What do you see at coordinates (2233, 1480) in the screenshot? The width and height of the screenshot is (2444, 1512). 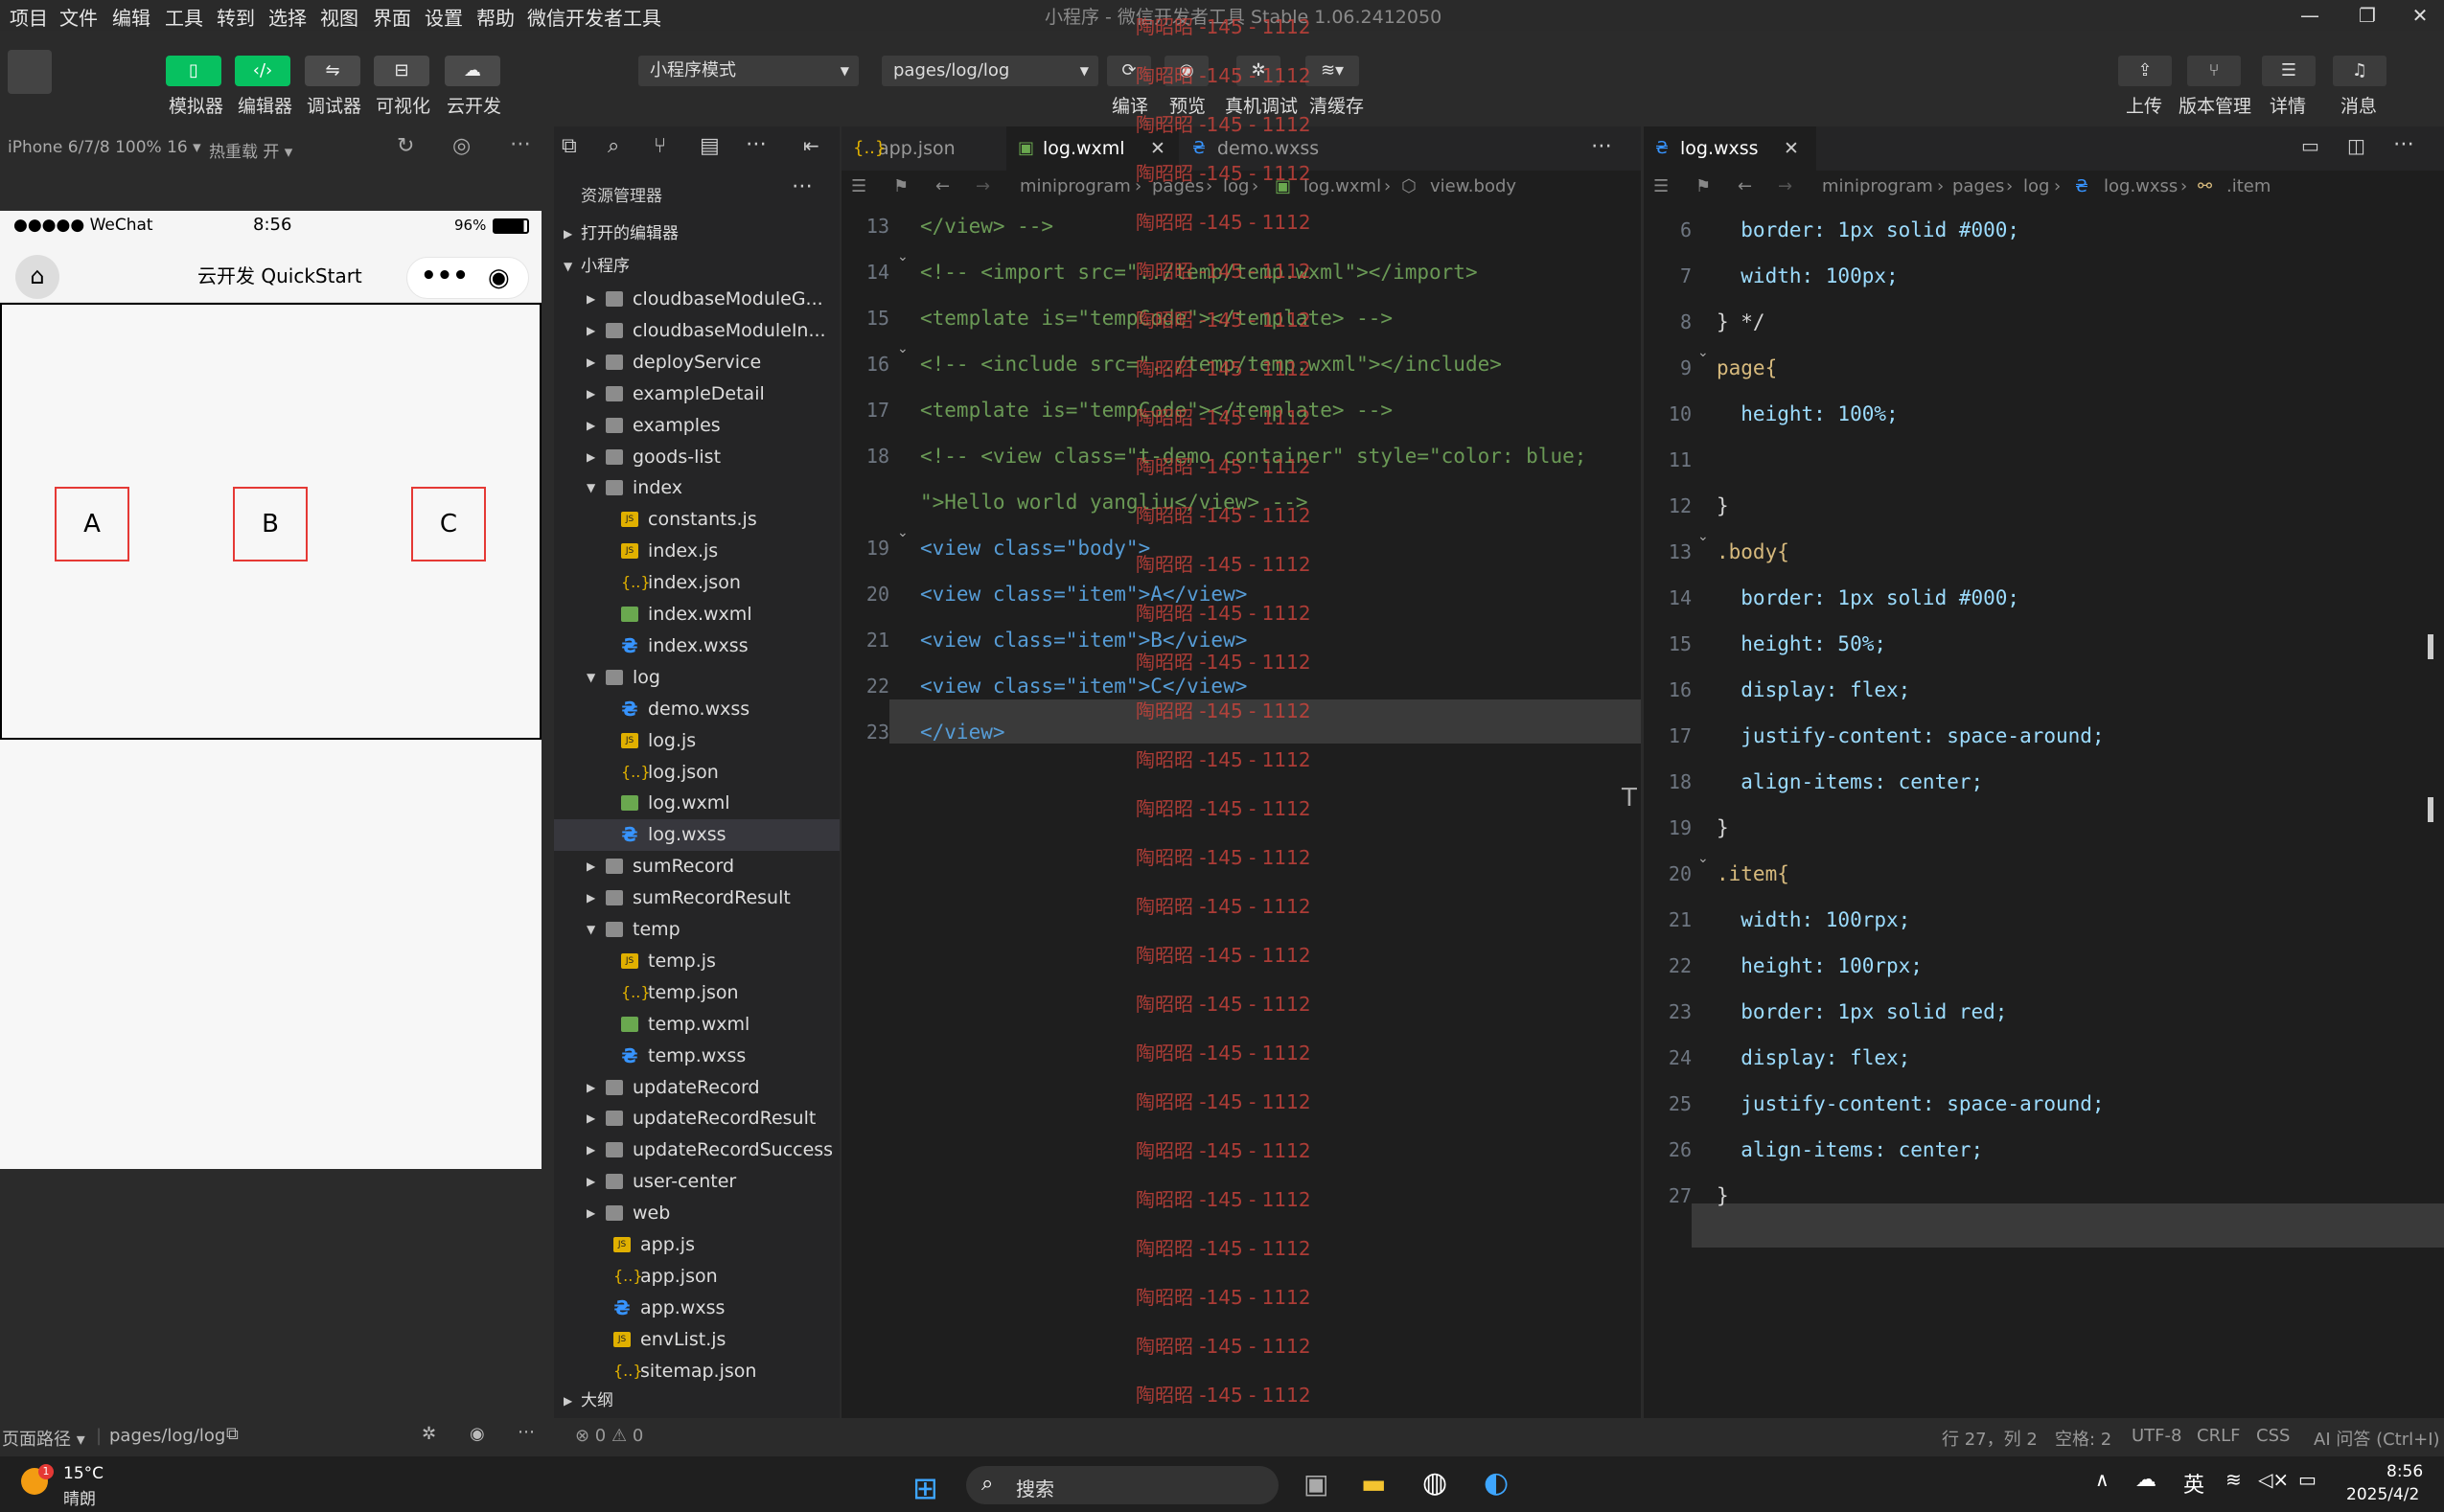 I see `wifi-icon: ≋` at bounding box center [2233, 1480].